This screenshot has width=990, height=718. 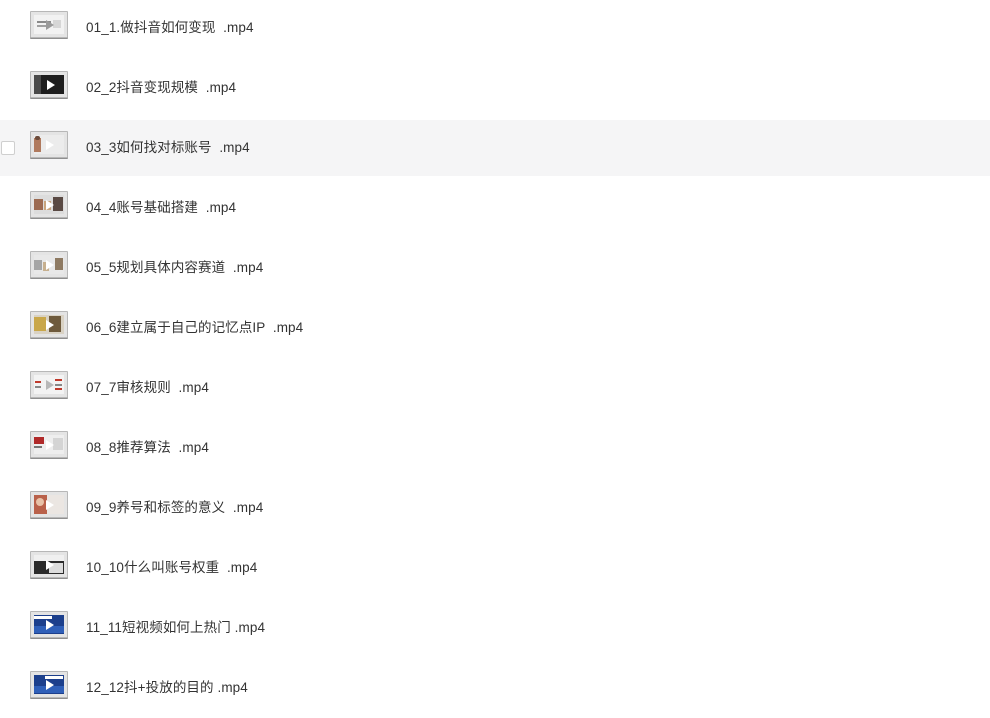 I want to click on file-name: 02_2抖音变现规模 .mp4, so click(x=161, y=87).